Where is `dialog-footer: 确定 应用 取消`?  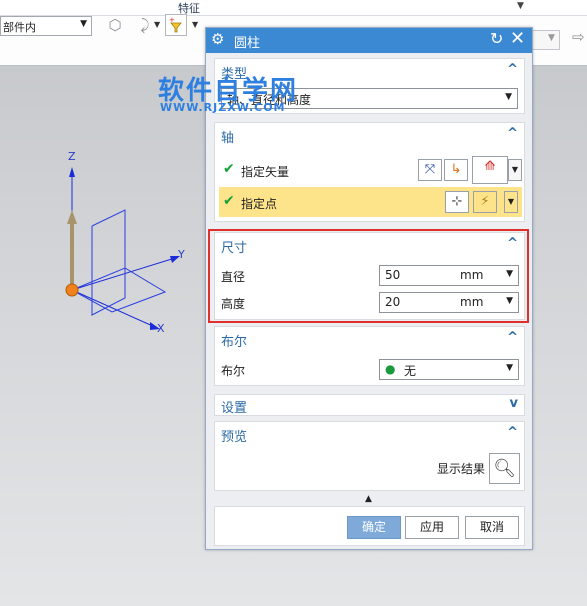
dialog-footer: 确定 应用 取消 is located at coordinates (369, 526).